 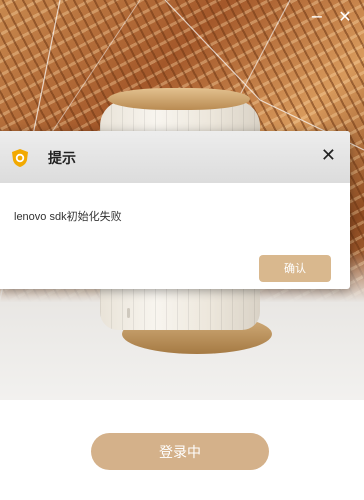 I want to click on shield-logo-icon, so click(x=20, y=158).